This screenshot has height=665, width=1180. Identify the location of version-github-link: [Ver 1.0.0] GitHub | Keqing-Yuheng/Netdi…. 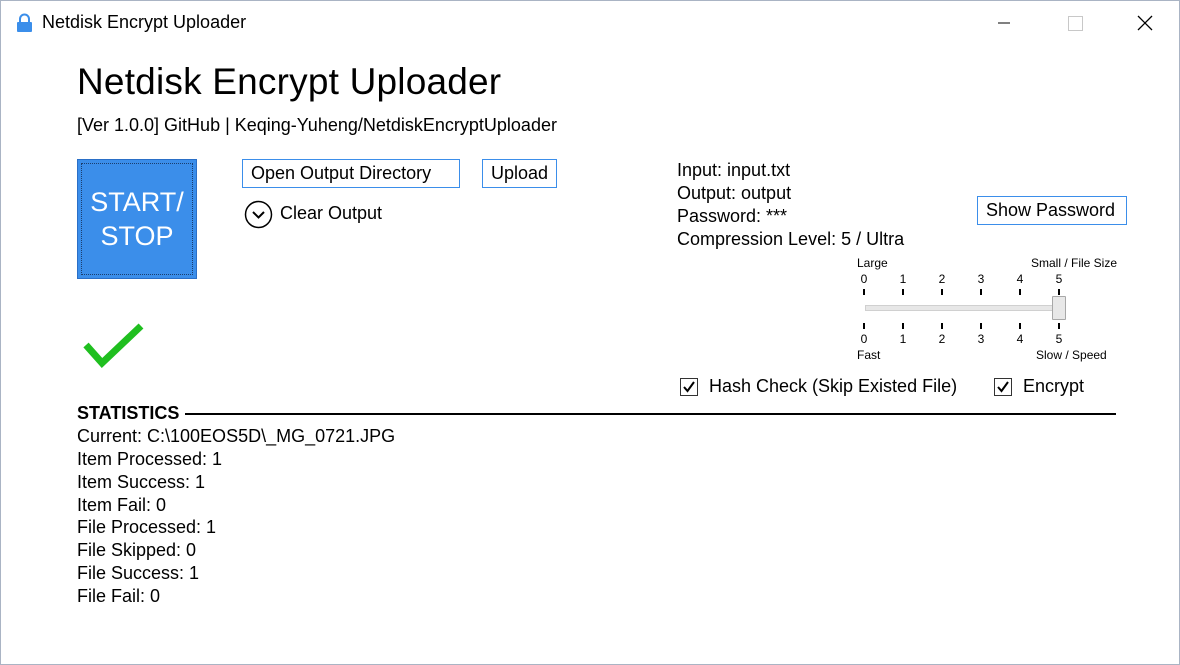
(317, 125).